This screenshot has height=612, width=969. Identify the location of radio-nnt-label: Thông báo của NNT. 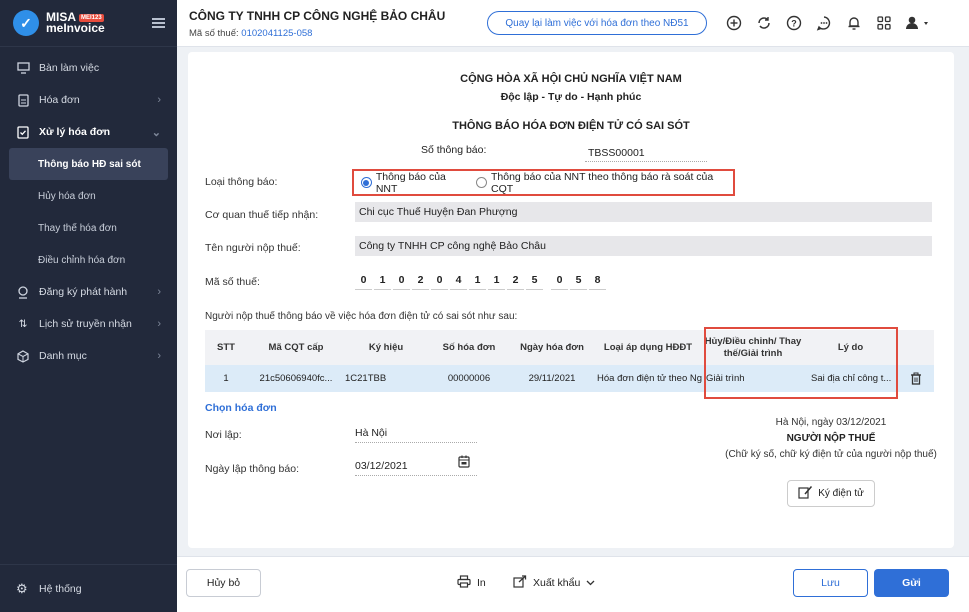
(422, 183).